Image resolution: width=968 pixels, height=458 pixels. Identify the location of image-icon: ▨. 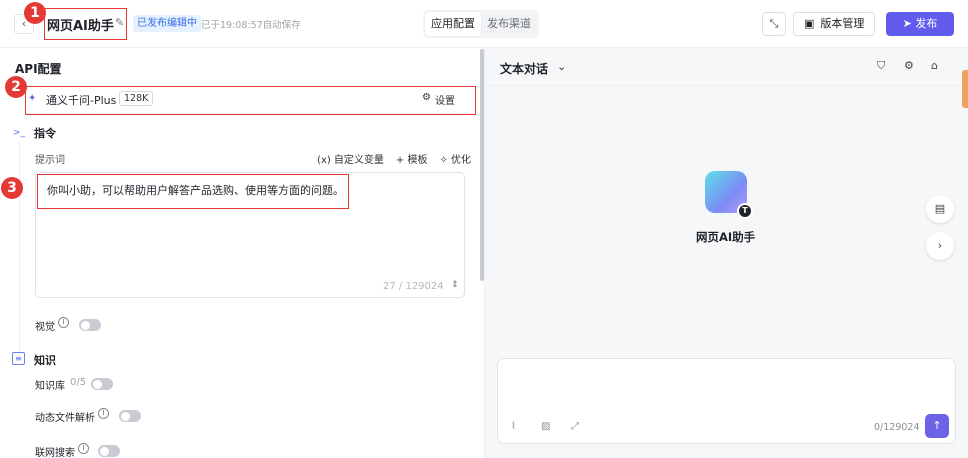
(545, 426).